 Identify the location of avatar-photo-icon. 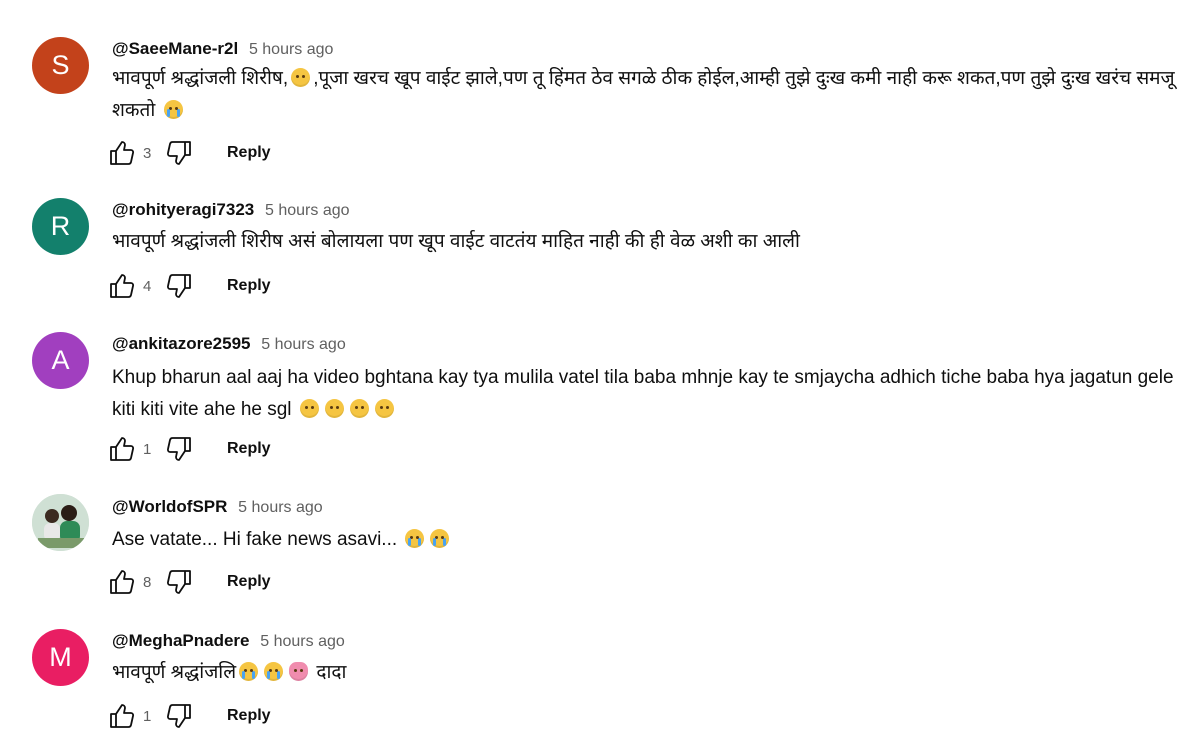
(60, 522).